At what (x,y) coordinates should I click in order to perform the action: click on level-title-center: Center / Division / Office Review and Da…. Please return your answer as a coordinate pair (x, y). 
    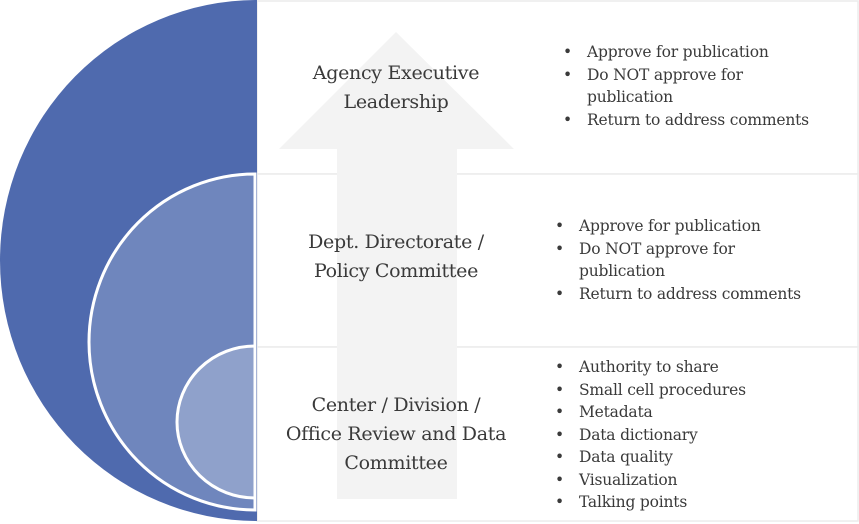
    Looking at the image, I should click on (396, 434).